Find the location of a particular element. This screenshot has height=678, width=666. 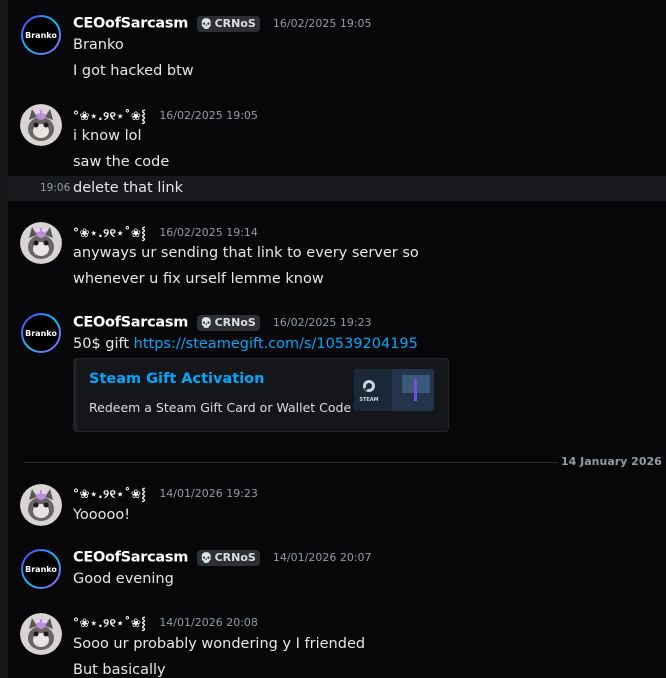

timestamp: 14/01/2026 19:23 is located at coordinates (208, 493).